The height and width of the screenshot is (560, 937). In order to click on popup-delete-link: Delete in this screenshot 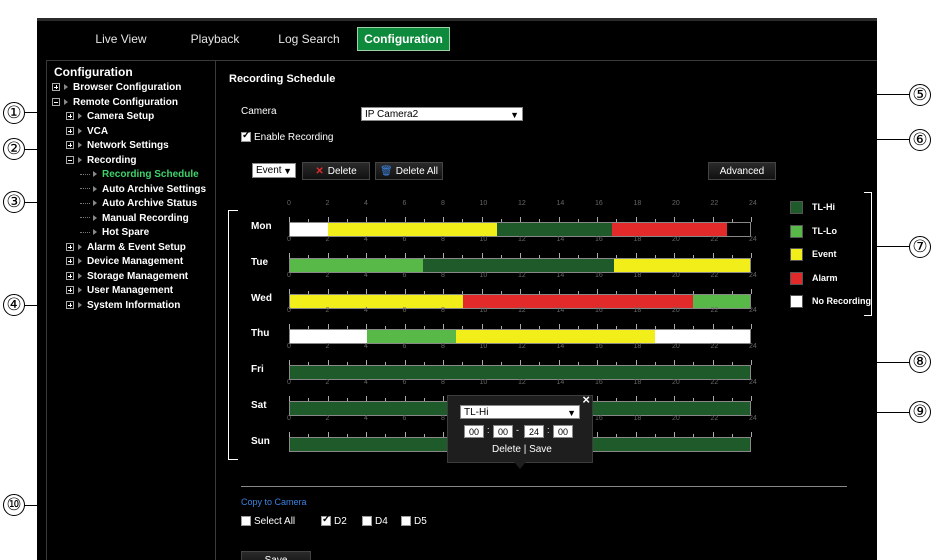, I will do `click(506, 449)`.